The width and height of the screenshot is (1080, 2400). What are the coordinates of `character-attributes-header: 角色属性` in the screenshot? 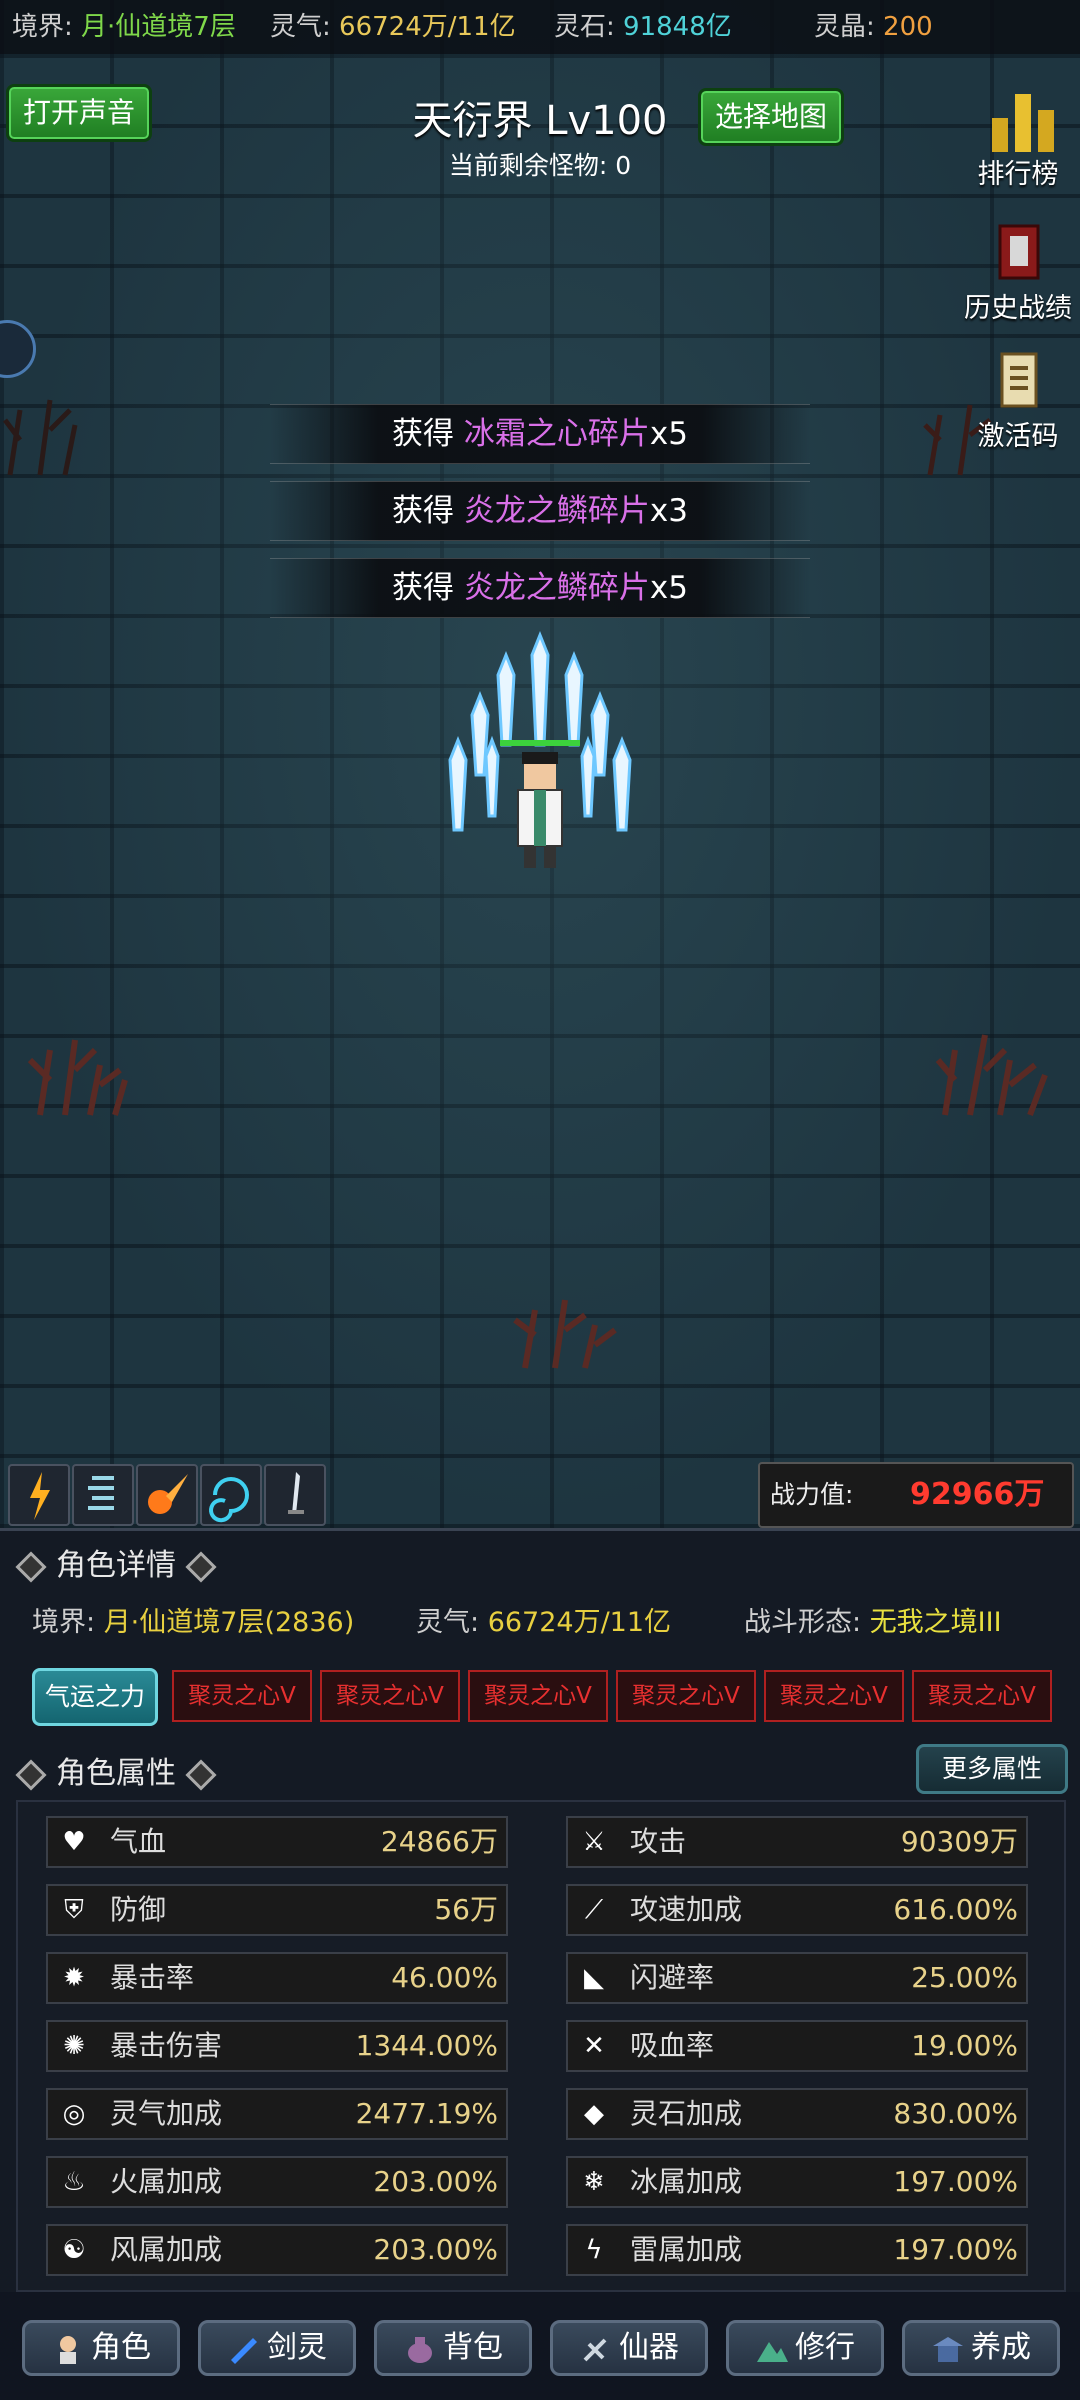 It's located at (116, 1770).